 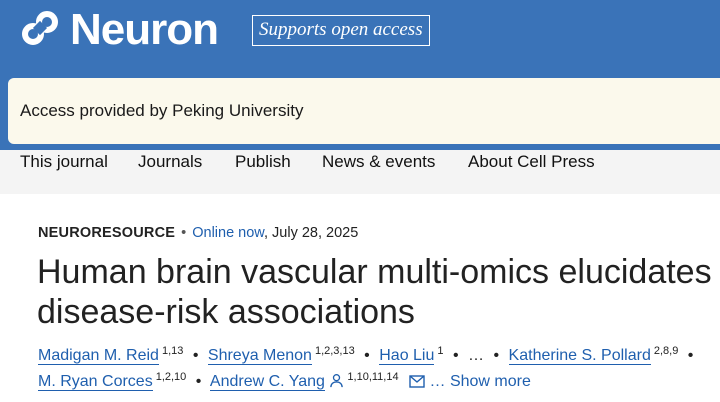 I want to click on author-link: Shreya Menon, so click(x=259, y=356).